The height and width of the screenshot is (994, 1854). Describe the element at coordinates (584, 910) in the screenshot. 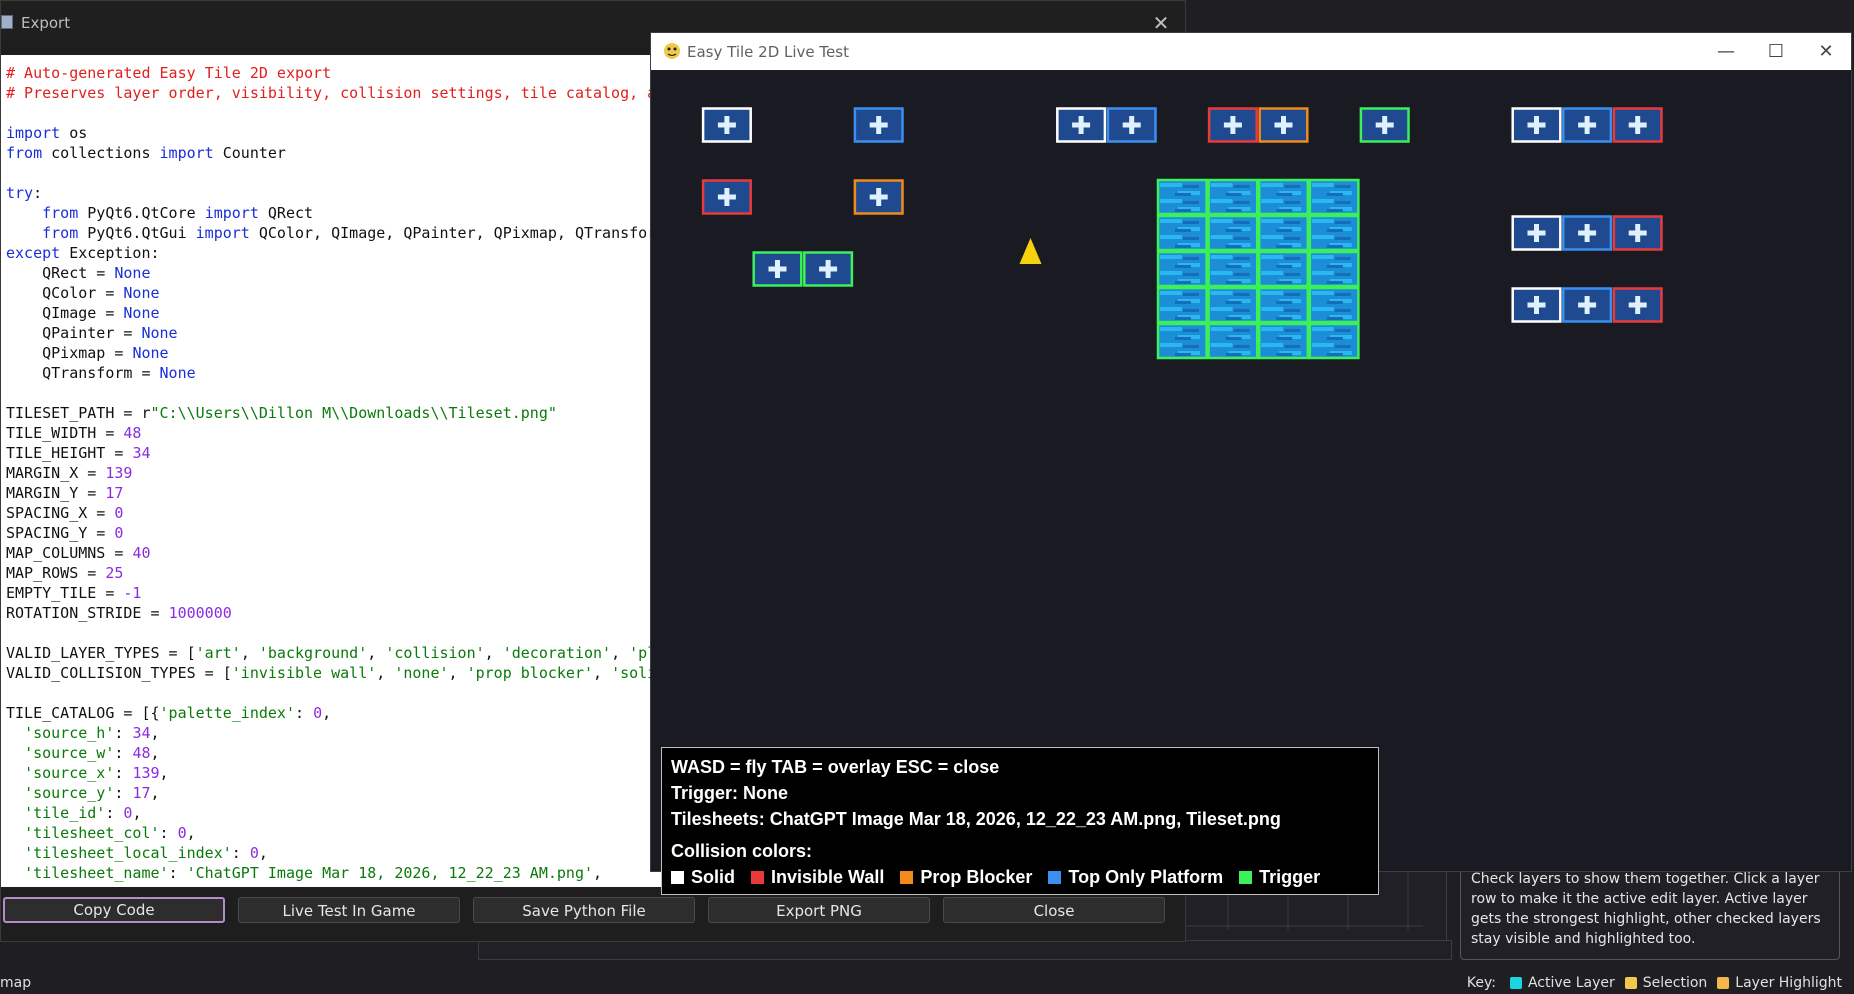

I see `save-python-button: Save Python File` at that location.